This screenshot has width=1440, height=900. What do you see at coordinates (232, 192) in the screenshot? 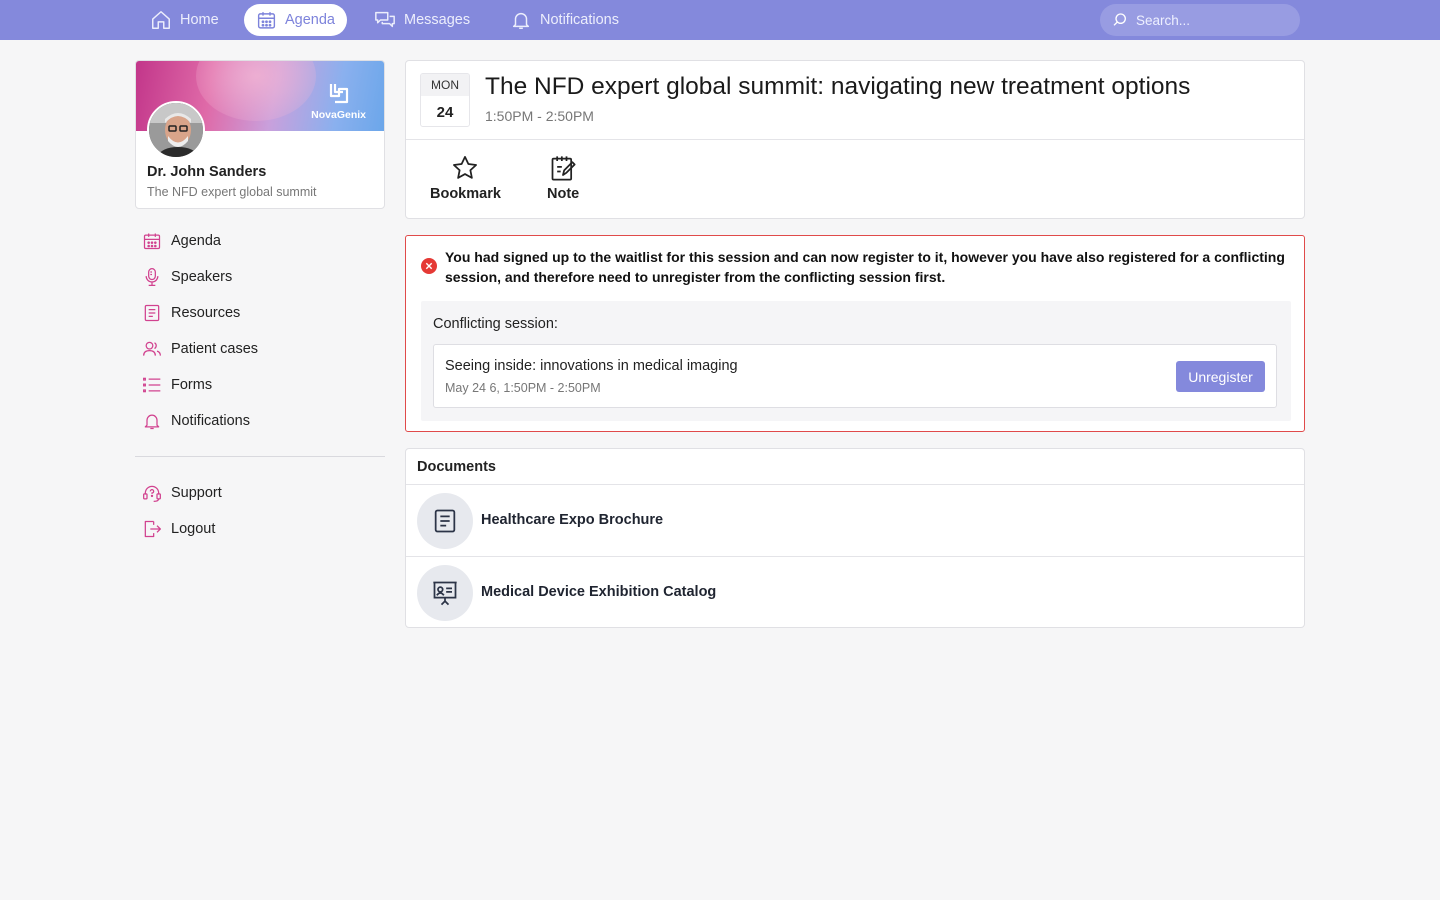
I see `profile-subtitle: The NFD expert global summit` at bounding box center [232, 192].